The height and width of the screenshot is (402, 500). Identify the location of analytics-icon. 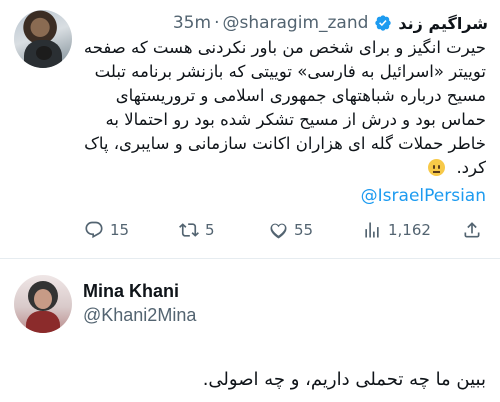
(372, 230).